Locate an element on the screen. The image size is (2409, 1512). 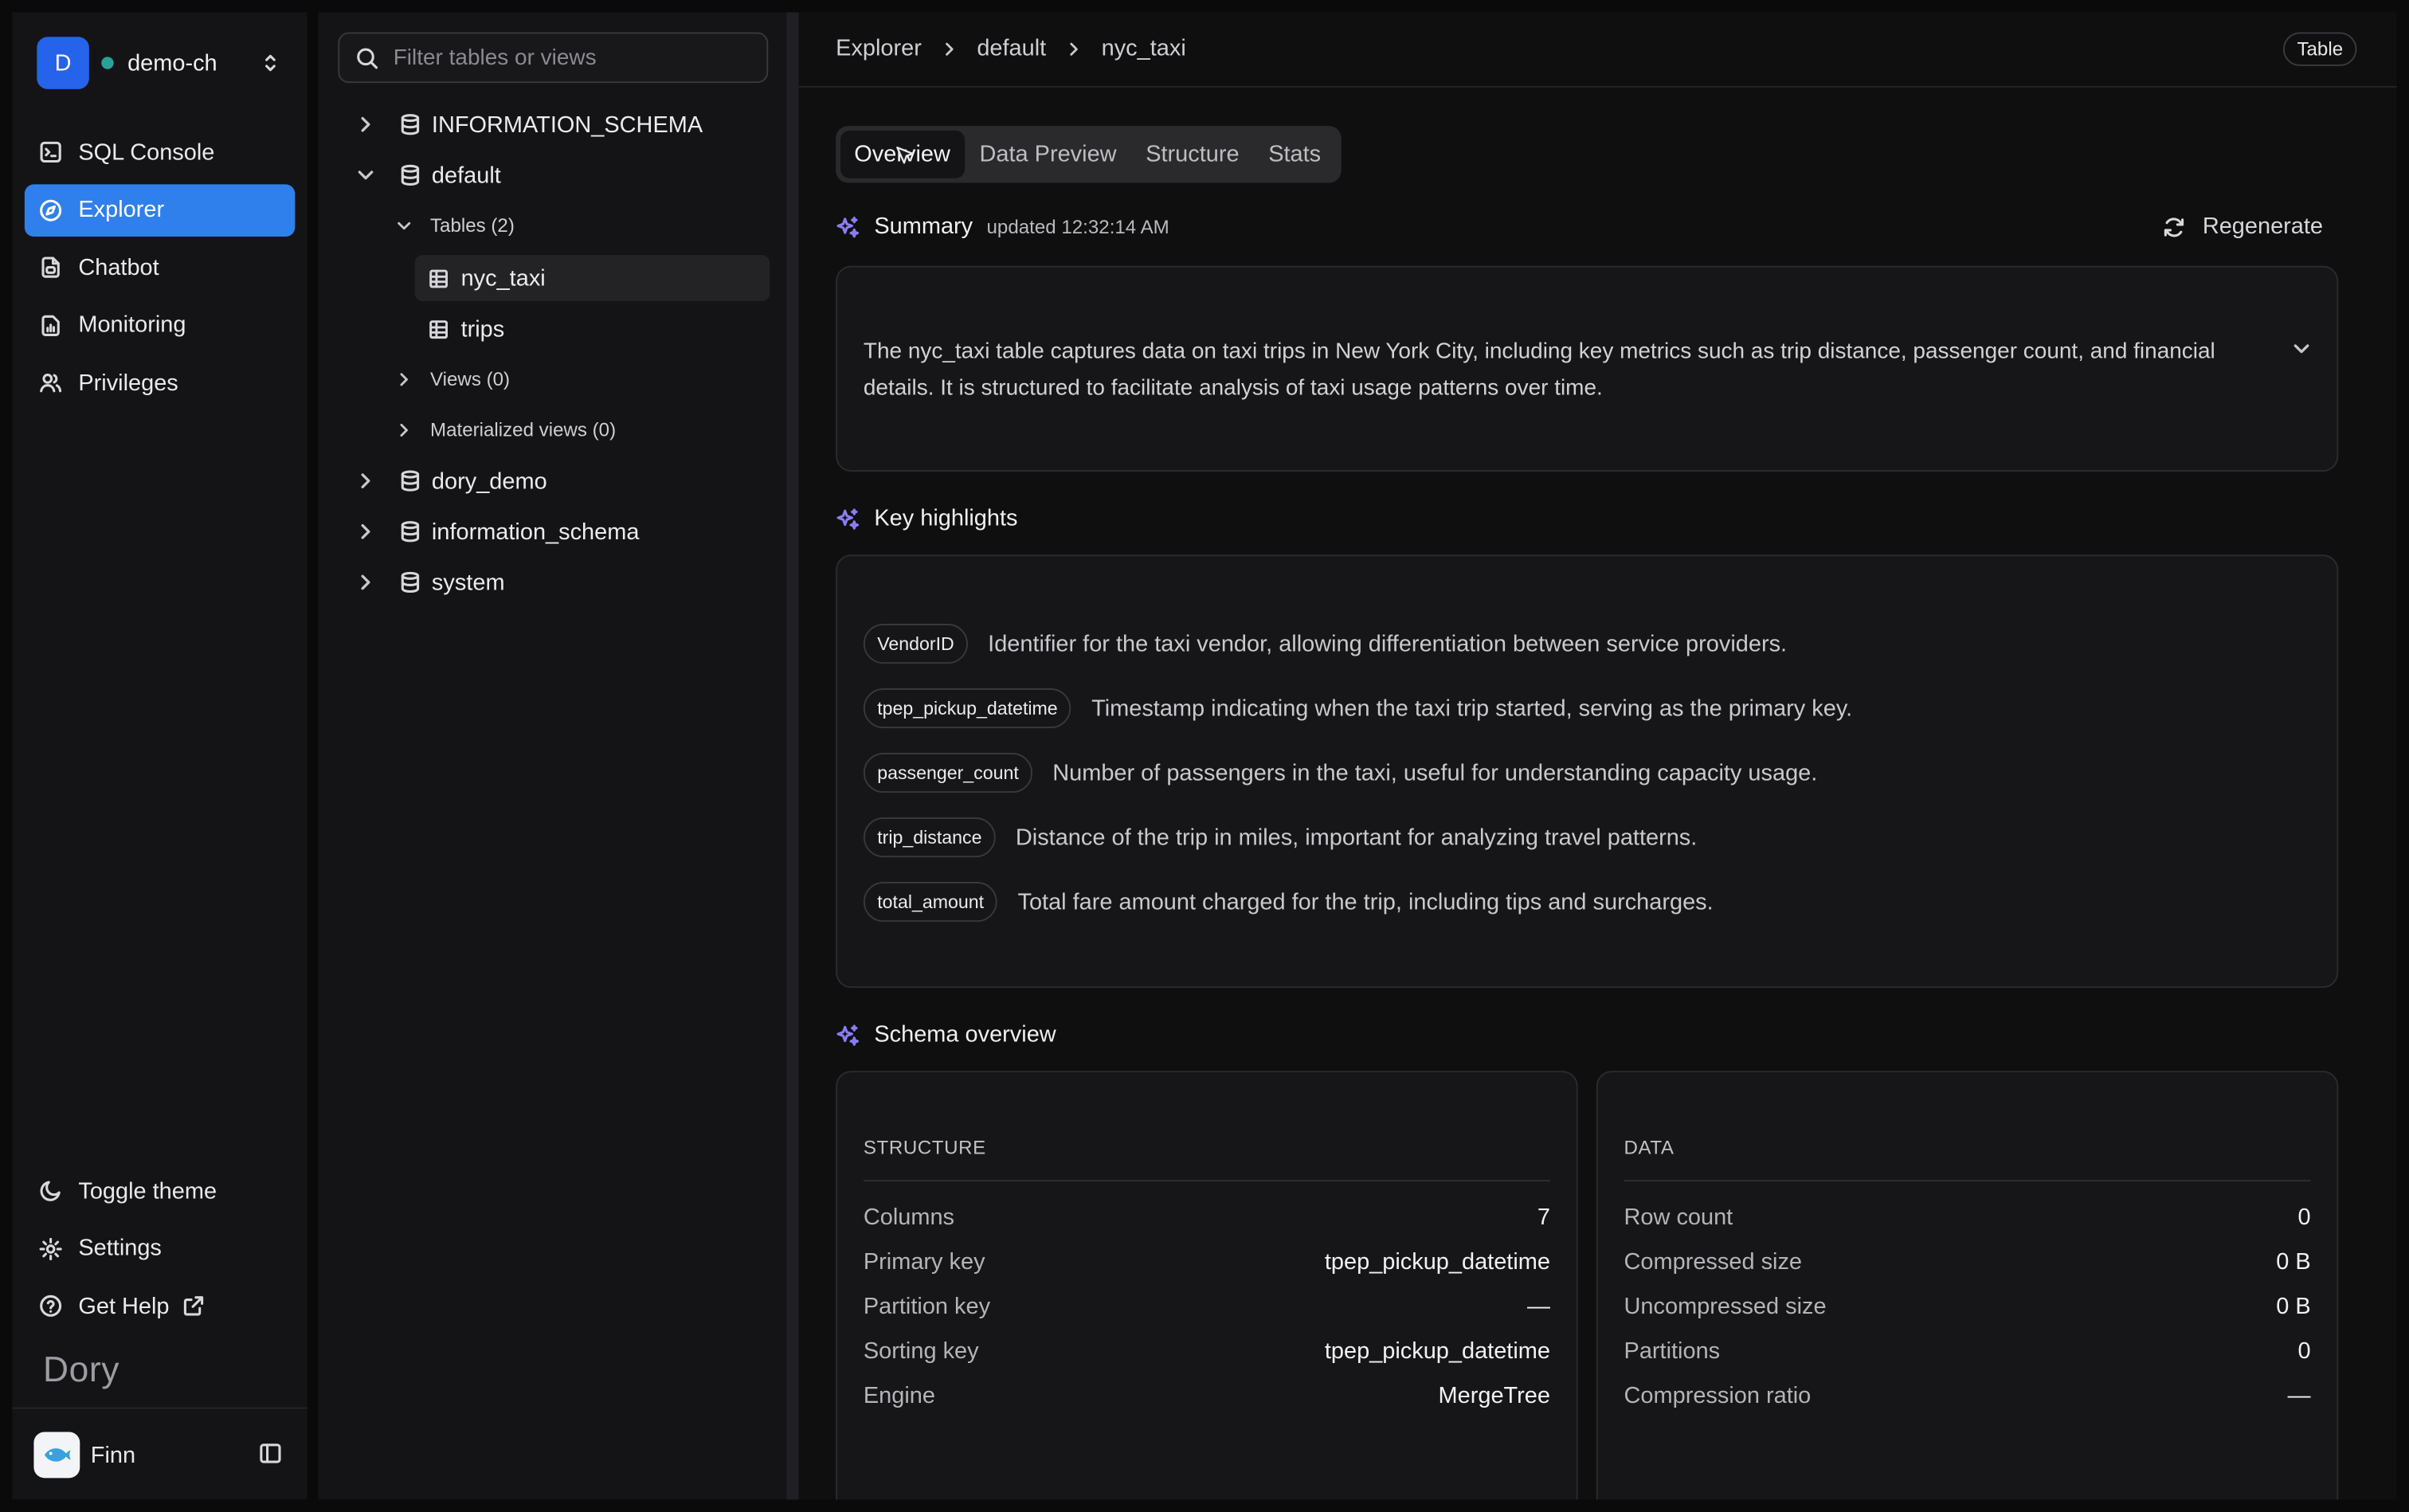
row-key: Primary key is located at coordinates (924, 1261).